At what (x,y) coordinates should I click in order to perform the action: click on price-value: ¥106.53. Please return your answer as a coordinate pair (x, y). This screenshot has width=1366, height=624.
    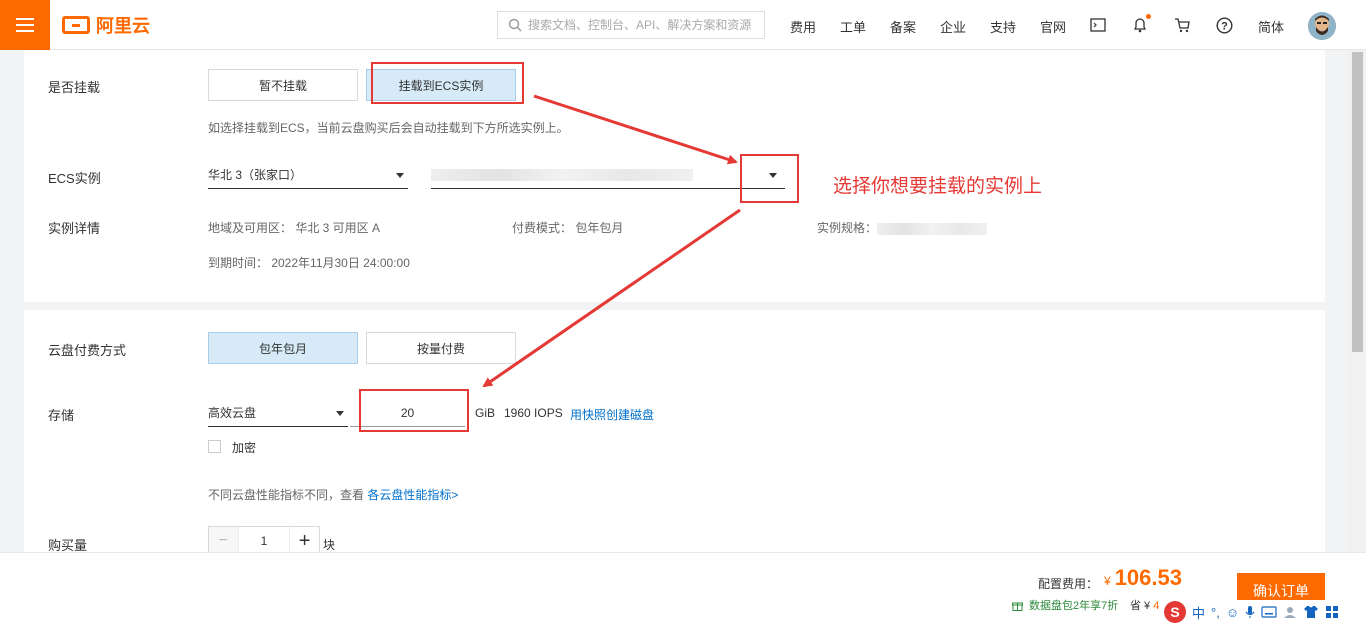
    Looking at the image, I should click on (1143, 578).